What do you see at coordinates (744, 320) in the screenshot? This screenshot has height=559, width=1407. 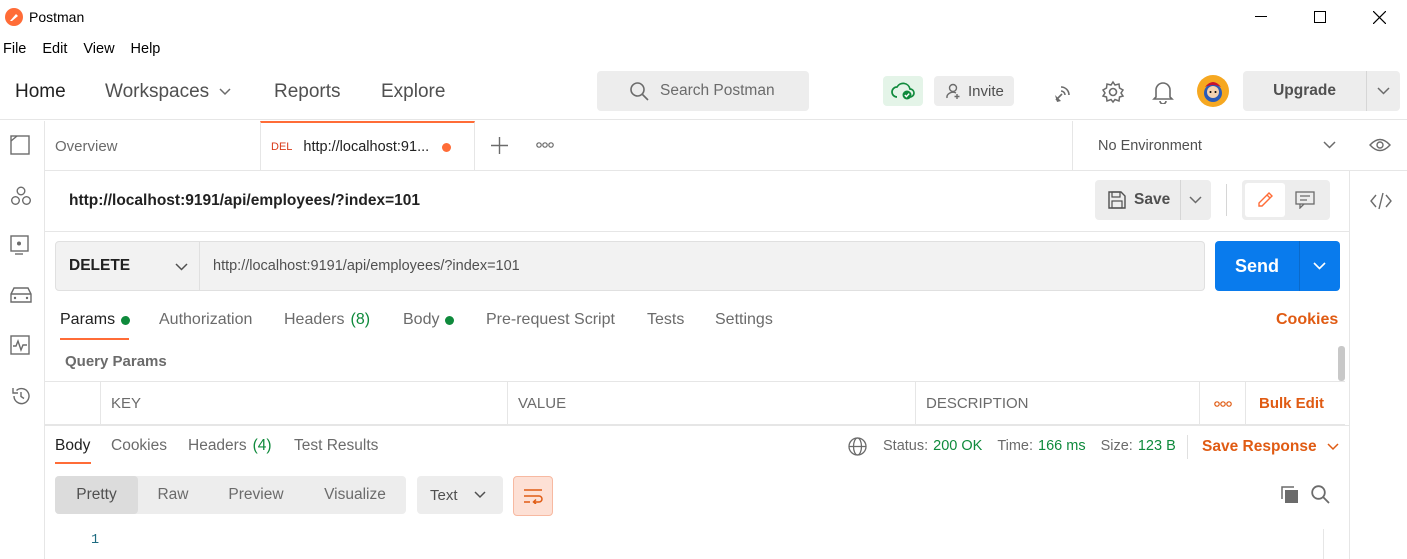 I see `tab-settings: Settings` at bounding box center [744, 320].